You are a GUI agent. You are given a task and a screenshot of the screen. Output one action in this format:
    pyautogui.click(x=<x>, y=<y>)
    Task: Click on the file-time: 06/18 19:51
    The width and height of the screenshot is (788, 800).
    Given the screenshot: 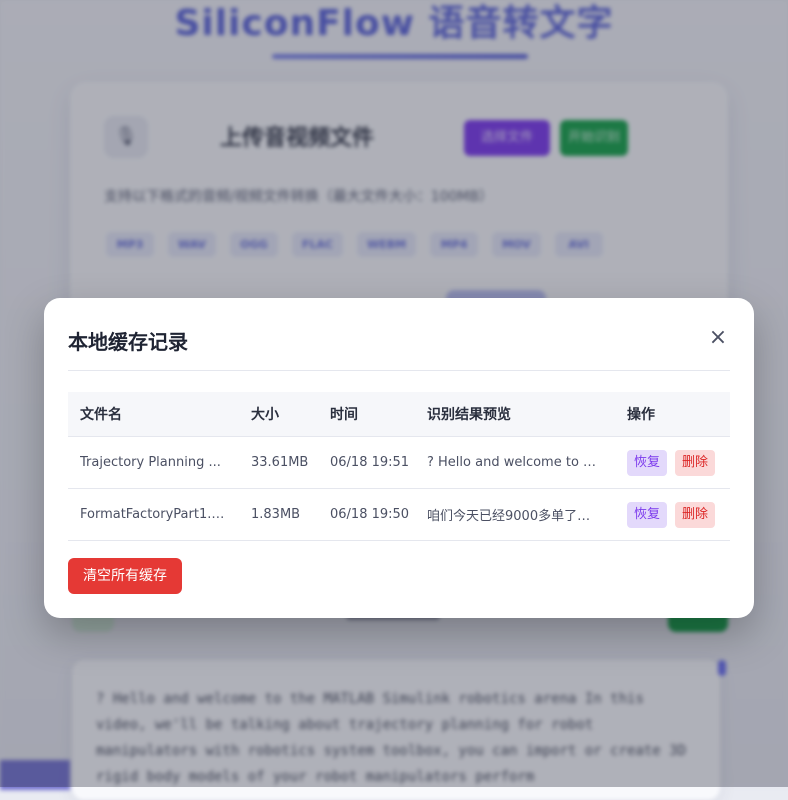 What is the action you would take?
    pyautogui.click(x=366, y=462)
    